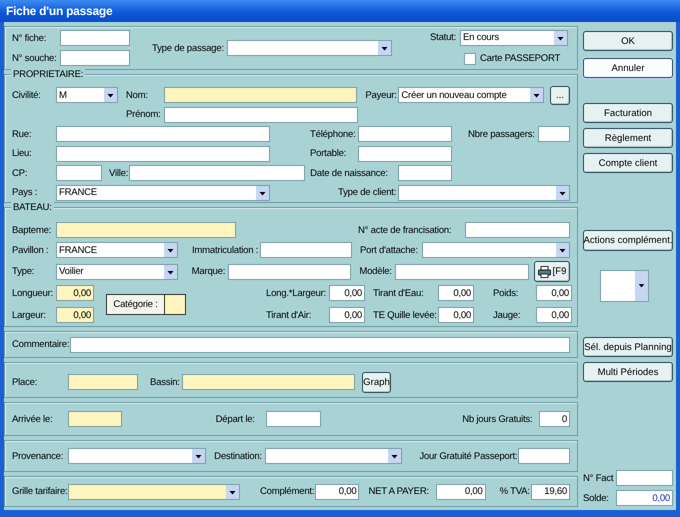  Describe the element at coordinates (24, 271) in the screenshot. I see `field-label: Type:` at that location.